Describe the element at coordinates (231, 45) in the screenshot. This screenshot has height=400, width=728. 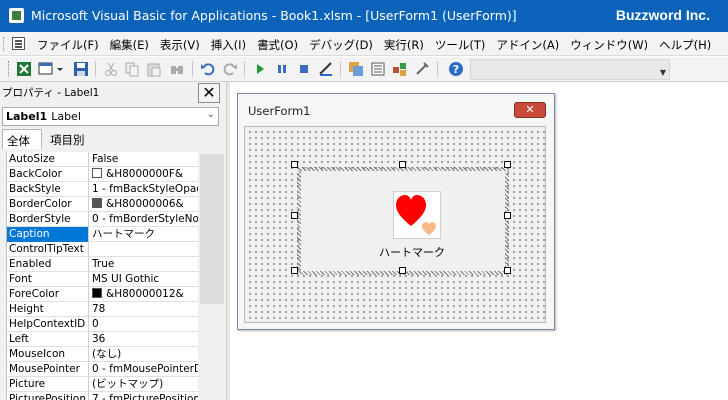
I see `menu-insert: 挿入(I)` at that location.